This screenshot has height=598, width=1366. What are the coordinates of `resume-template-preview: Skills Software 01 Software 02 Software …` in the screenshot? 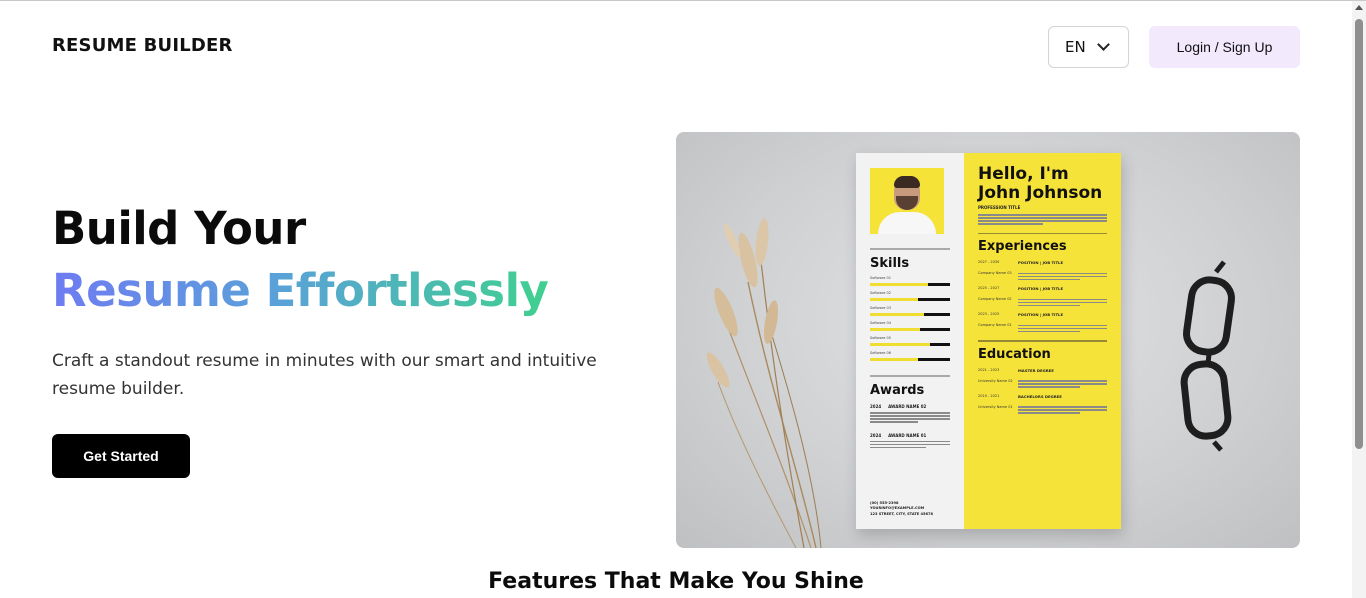 It's located at (988, 341).